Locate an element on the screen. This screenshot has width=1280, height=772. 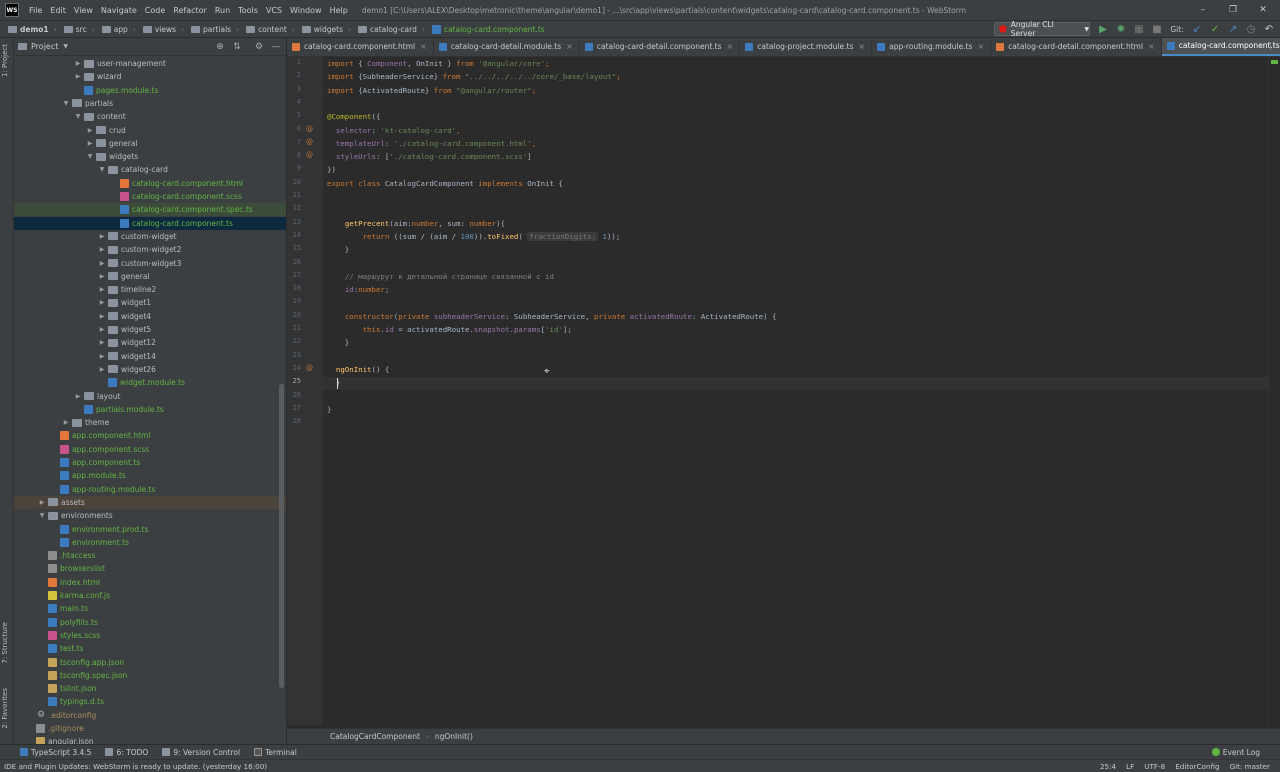
tree-file: ⚙ .editorconfig is located at coordinates (150, 715).